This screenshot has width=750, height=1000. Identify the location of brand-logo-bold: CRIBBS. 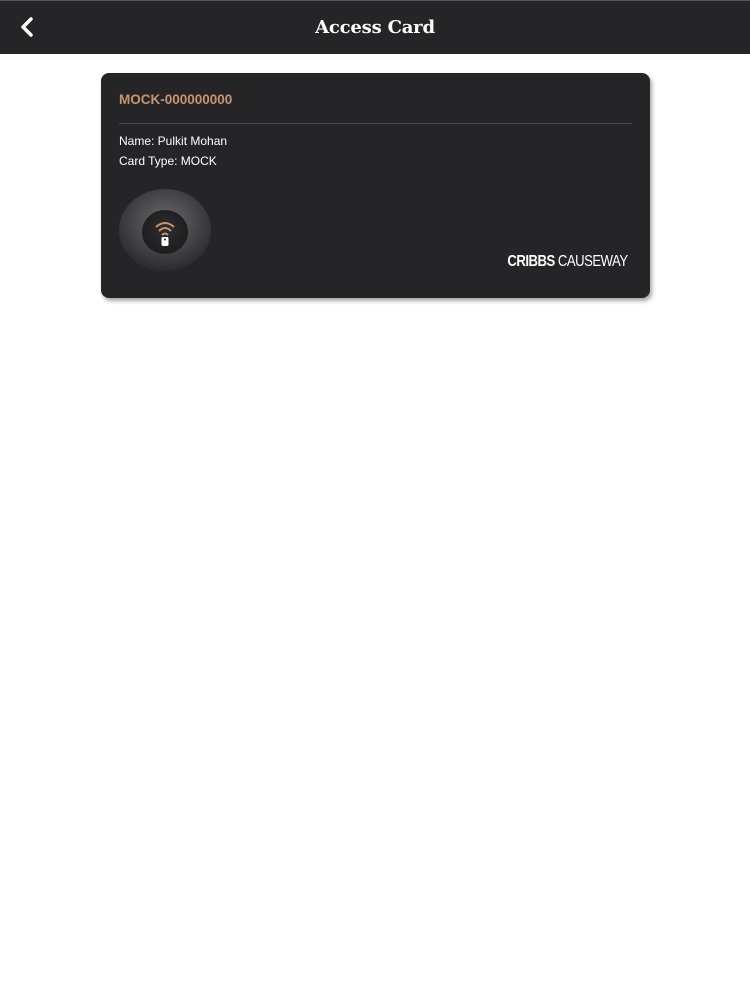
(531, 261).